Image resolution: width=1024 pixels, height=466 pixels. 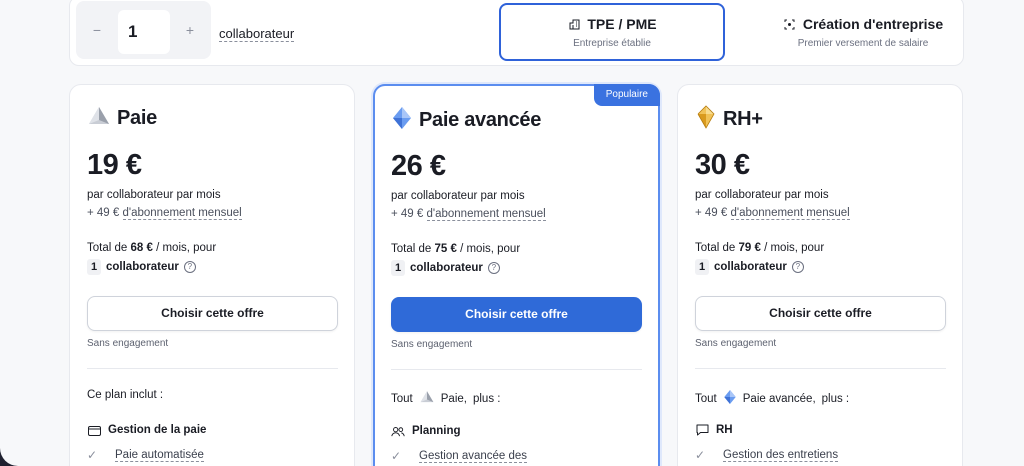 I want to click on sub-feature-item: ✓ Gestion avancée des, so click(x=459, y=456).